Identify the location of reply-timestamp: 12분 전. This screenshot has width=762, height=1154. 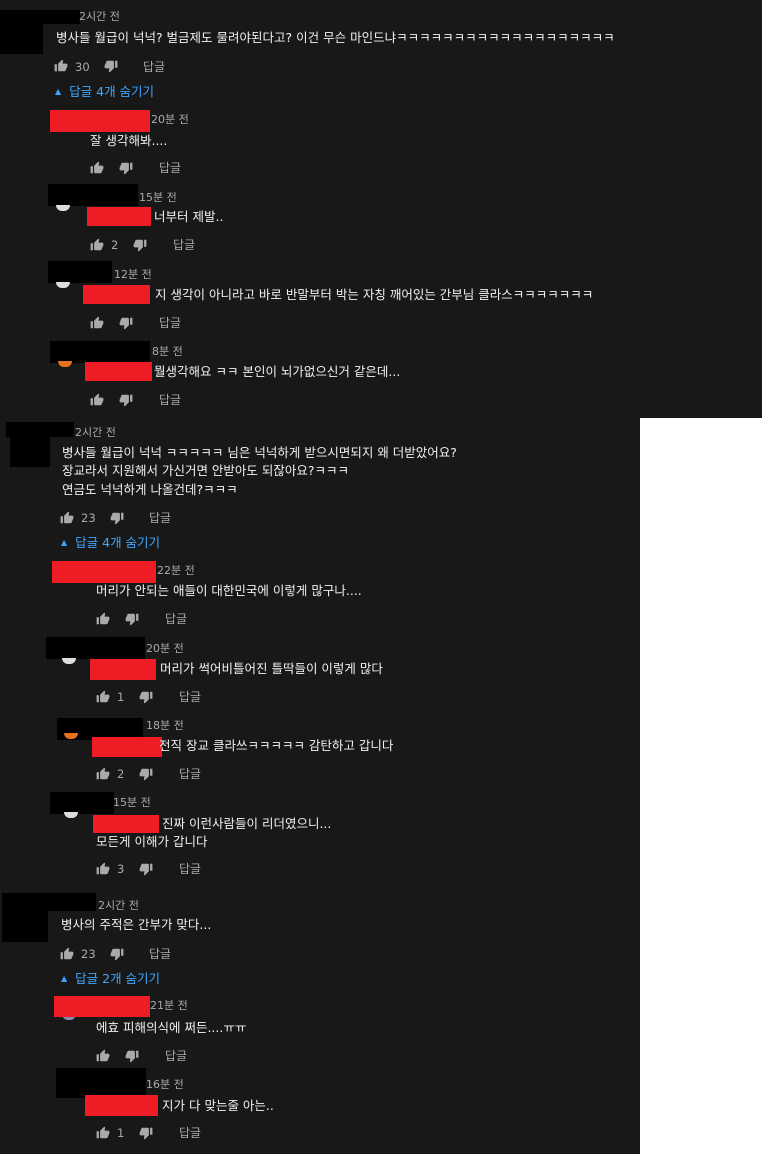
(133, 275).